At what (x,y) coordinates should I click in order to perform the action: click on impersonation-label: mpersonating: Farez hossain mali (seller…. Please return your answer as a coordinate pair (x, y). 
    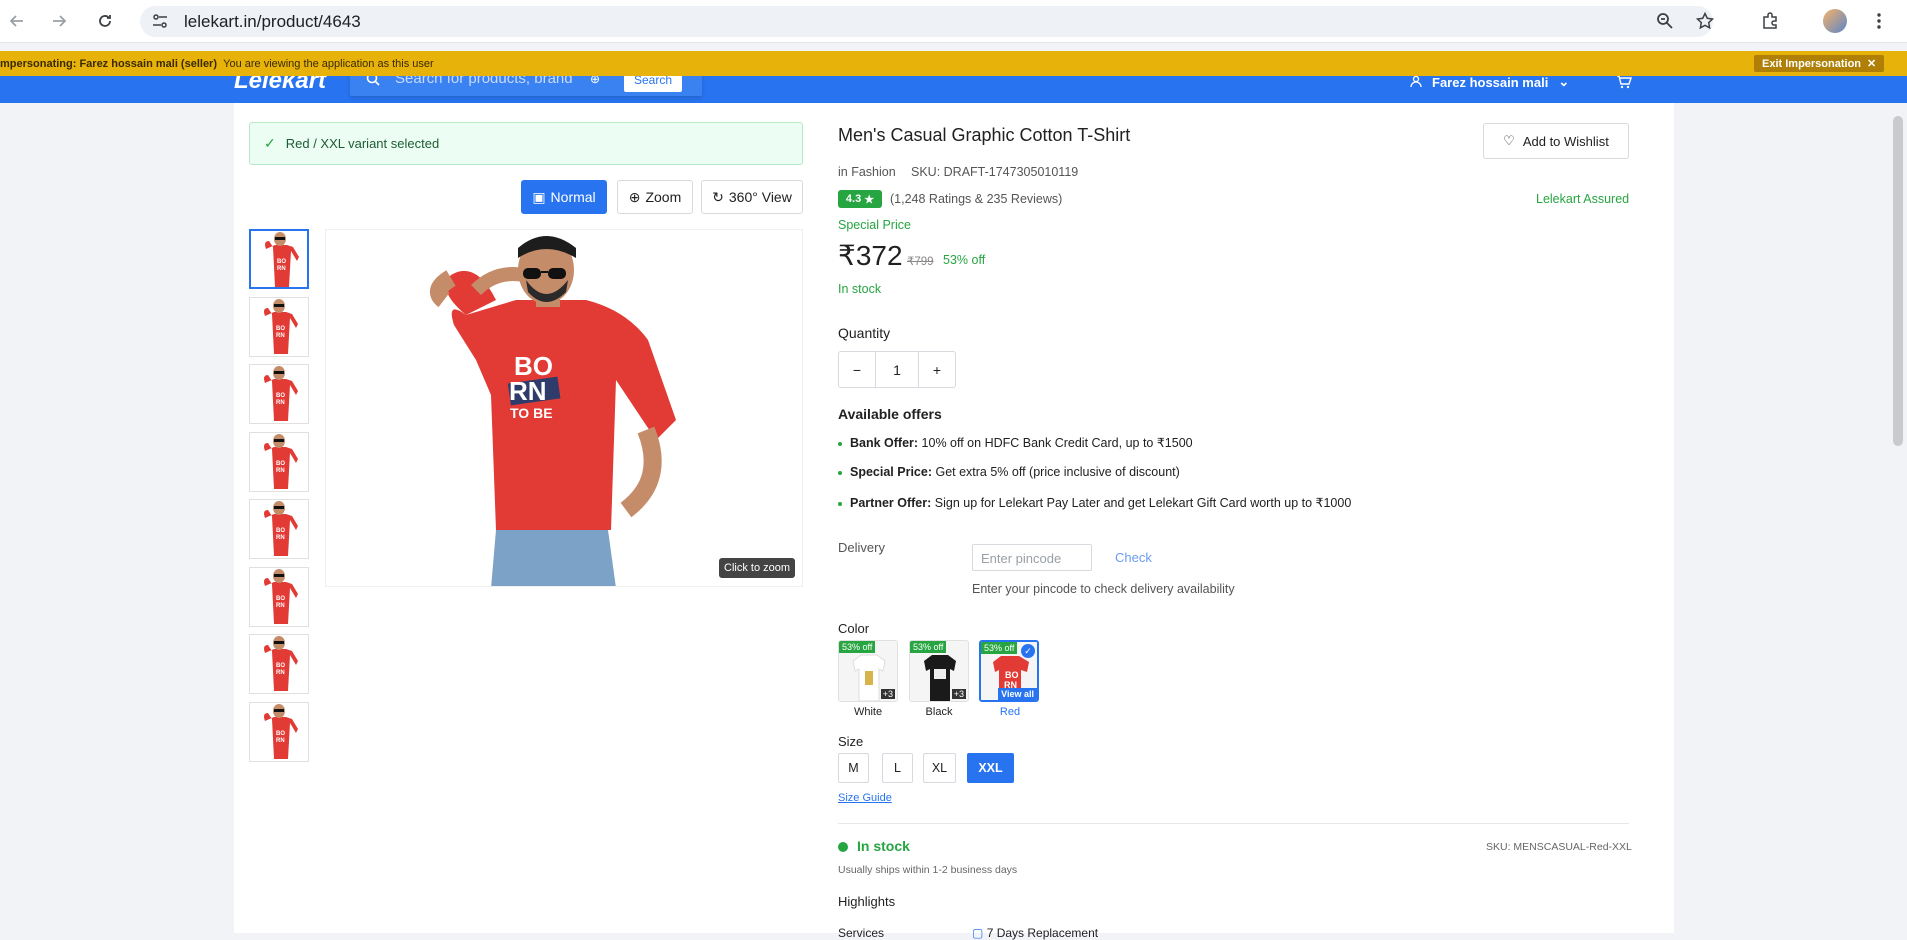
    Looking at the image, I should click on (109, 64).